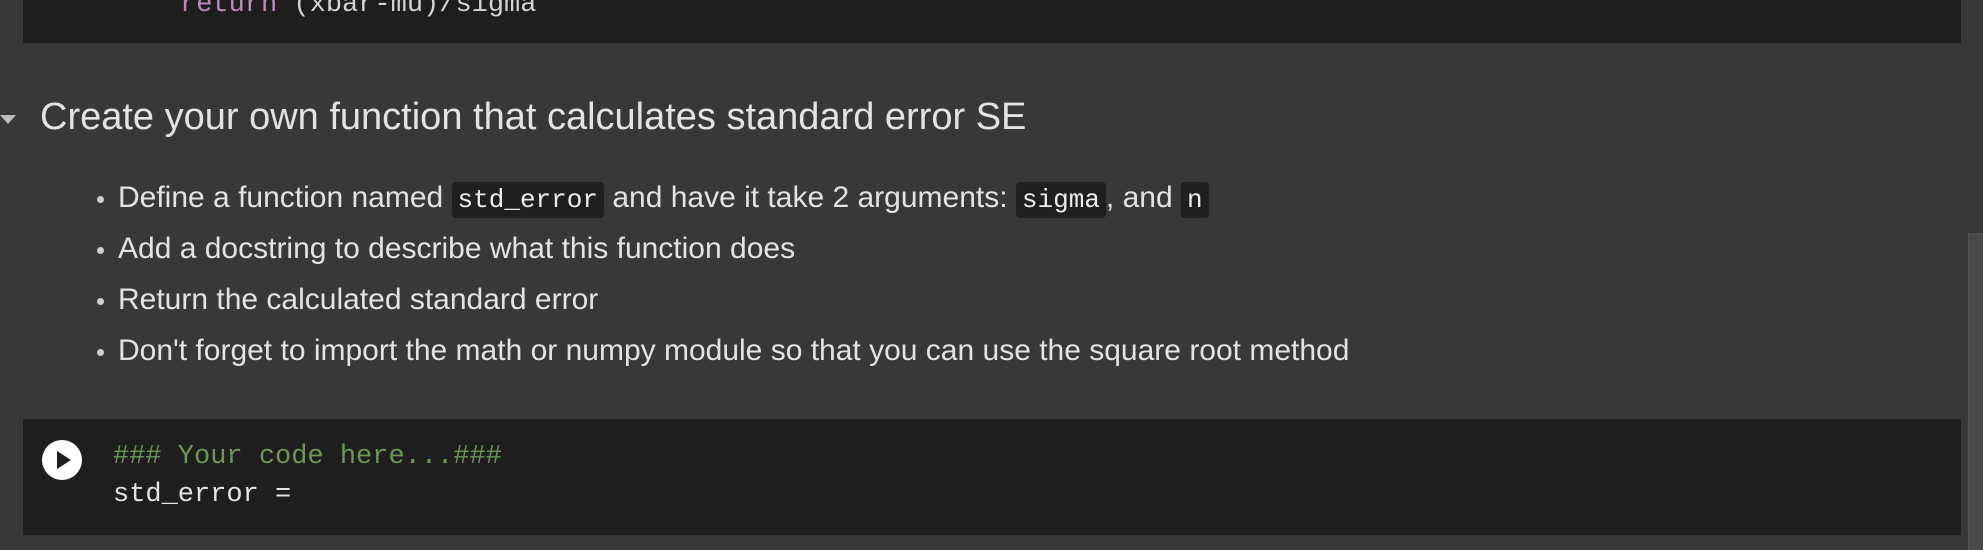  I want to click on code-line: std_error =, so click(202, 495).